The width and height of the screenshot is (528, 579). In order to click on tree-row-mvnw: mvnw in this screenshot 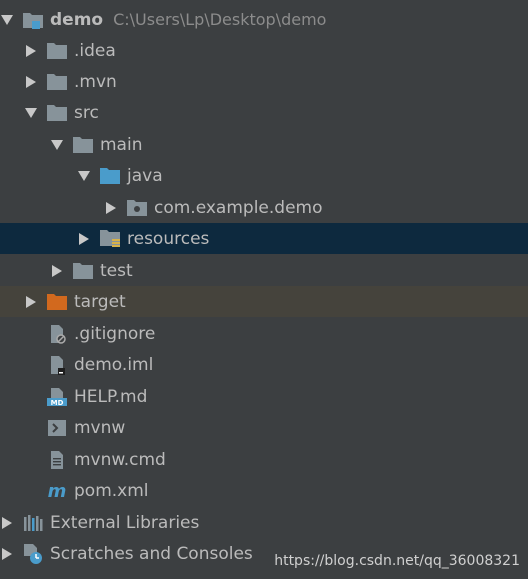, I will do `click(264, 427)`.